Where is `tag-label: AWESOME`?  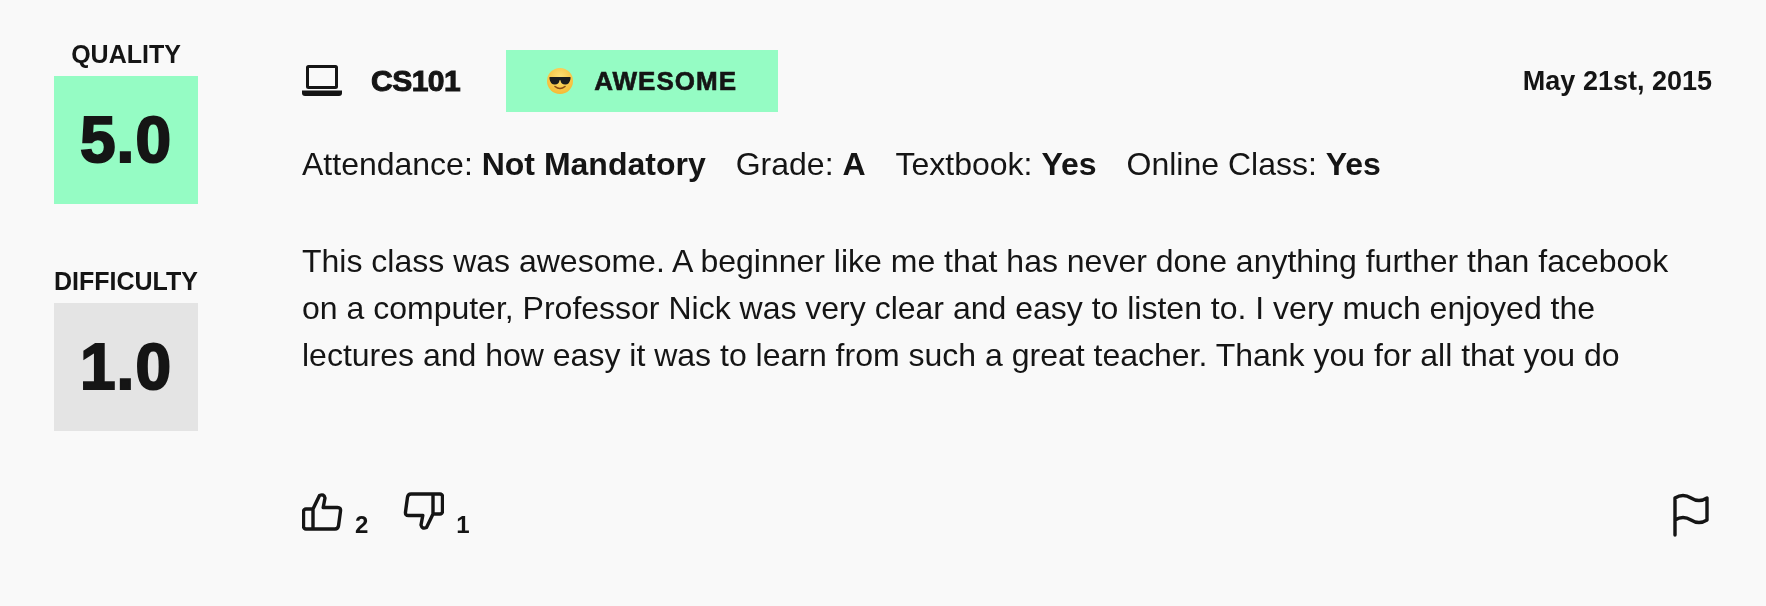 tag-label: AWESOME is located at coordinates (666, 81).